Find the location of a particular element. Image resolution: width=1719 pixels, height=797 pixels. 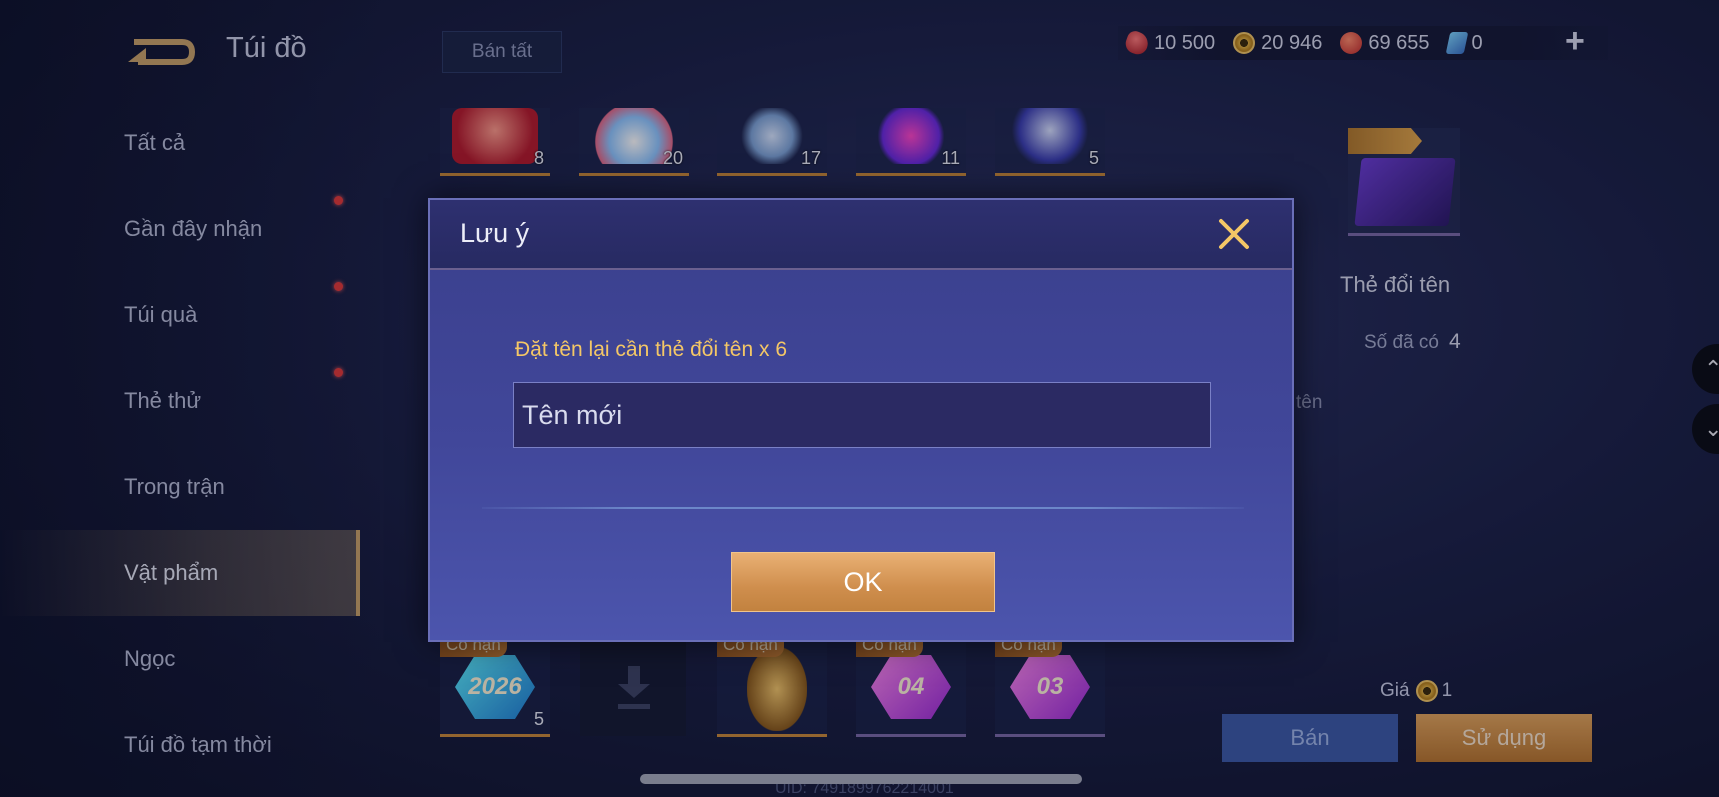

divider is located at coordinates (863, 508).